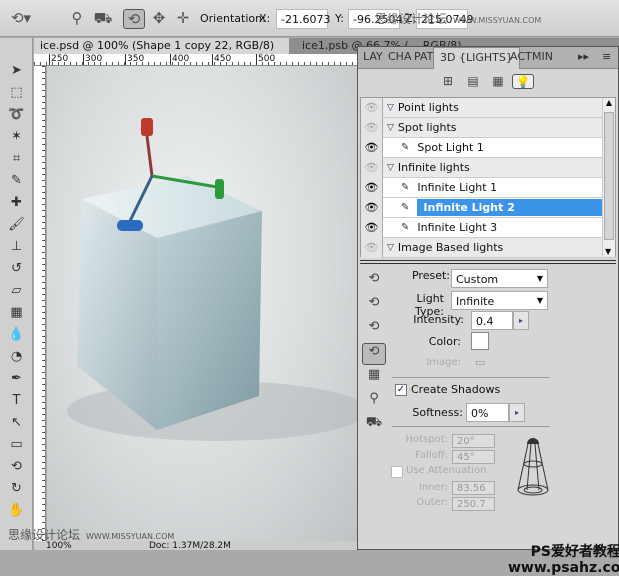 This screenshot has height=576, width=619. Describe the element at coordinates (488, 262) in the screenshot. I see `panel-splitter` at that location.